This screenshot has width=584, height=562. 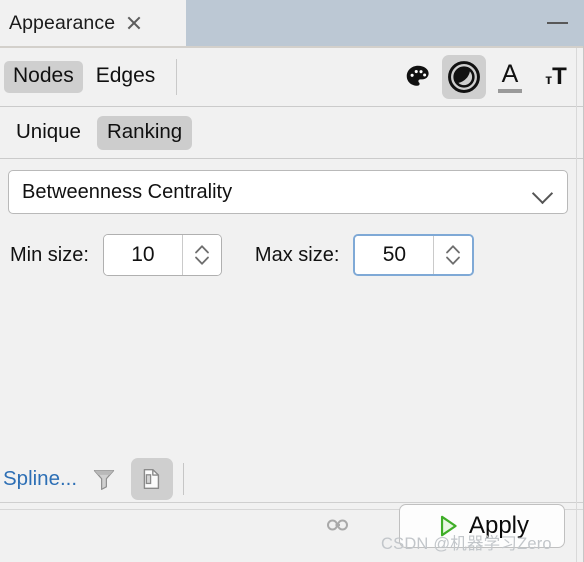 I want to click on chain-link-icon, so click(x=338, y=525).